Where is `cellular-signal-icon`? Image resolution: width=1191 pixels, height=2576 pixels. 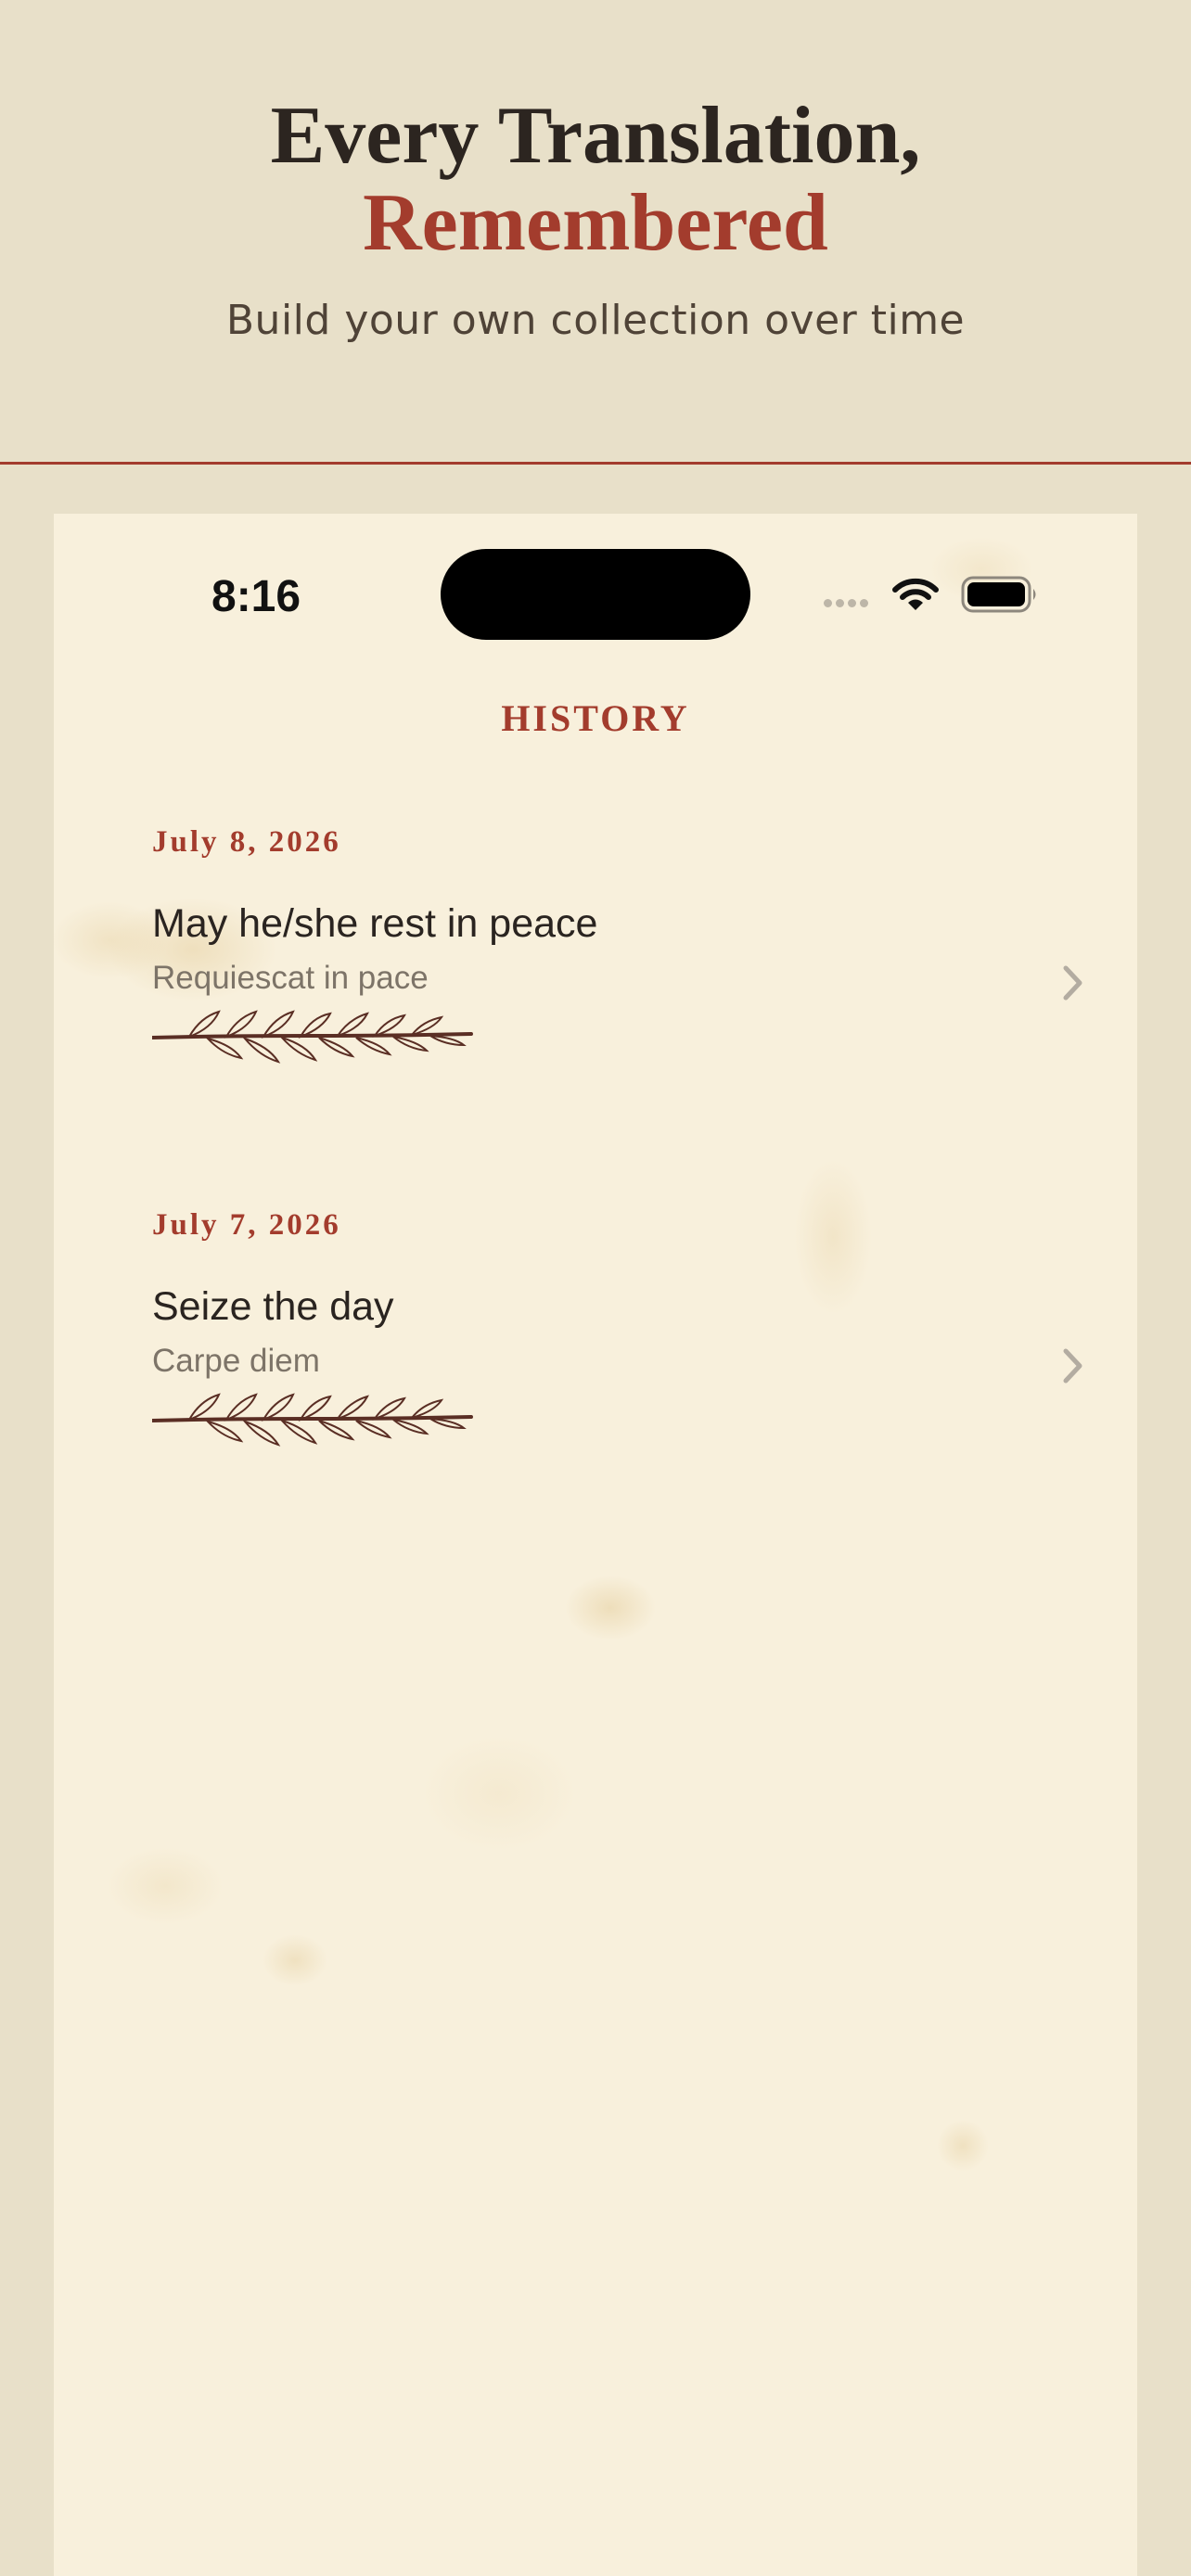
cellular-signal-icon is located at coordinates (846, 603).